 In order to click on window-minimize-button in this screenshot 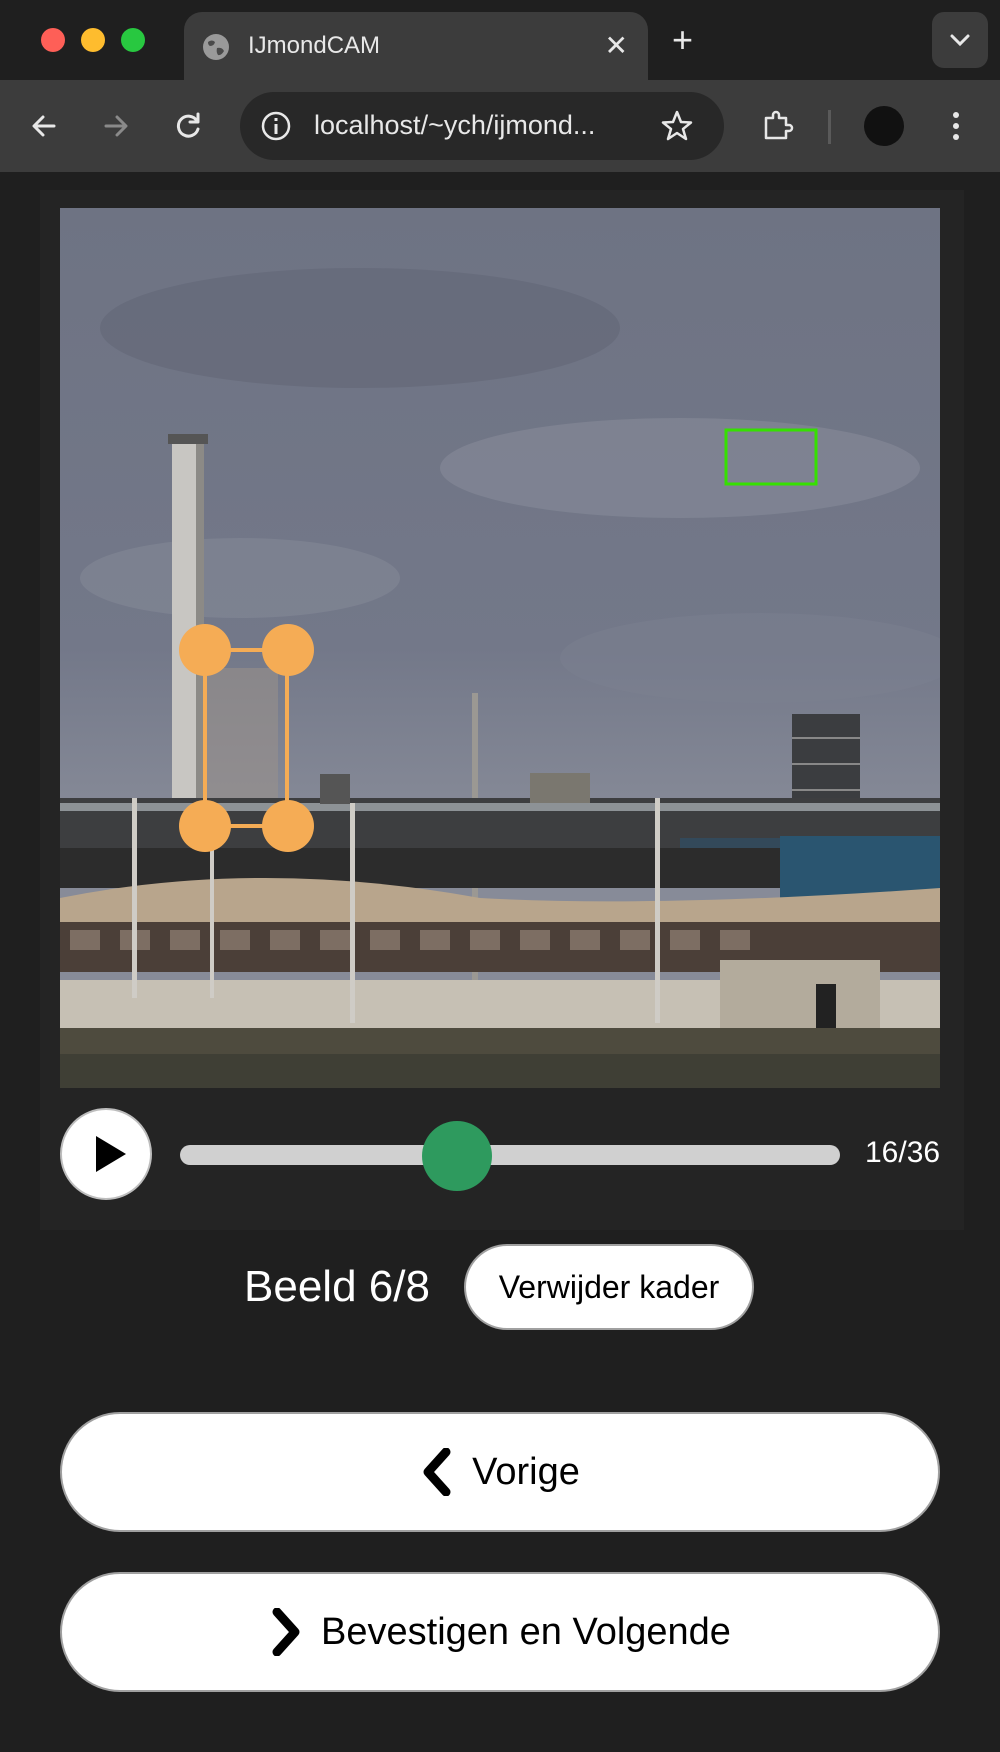, I will do `click(93, 40)`.